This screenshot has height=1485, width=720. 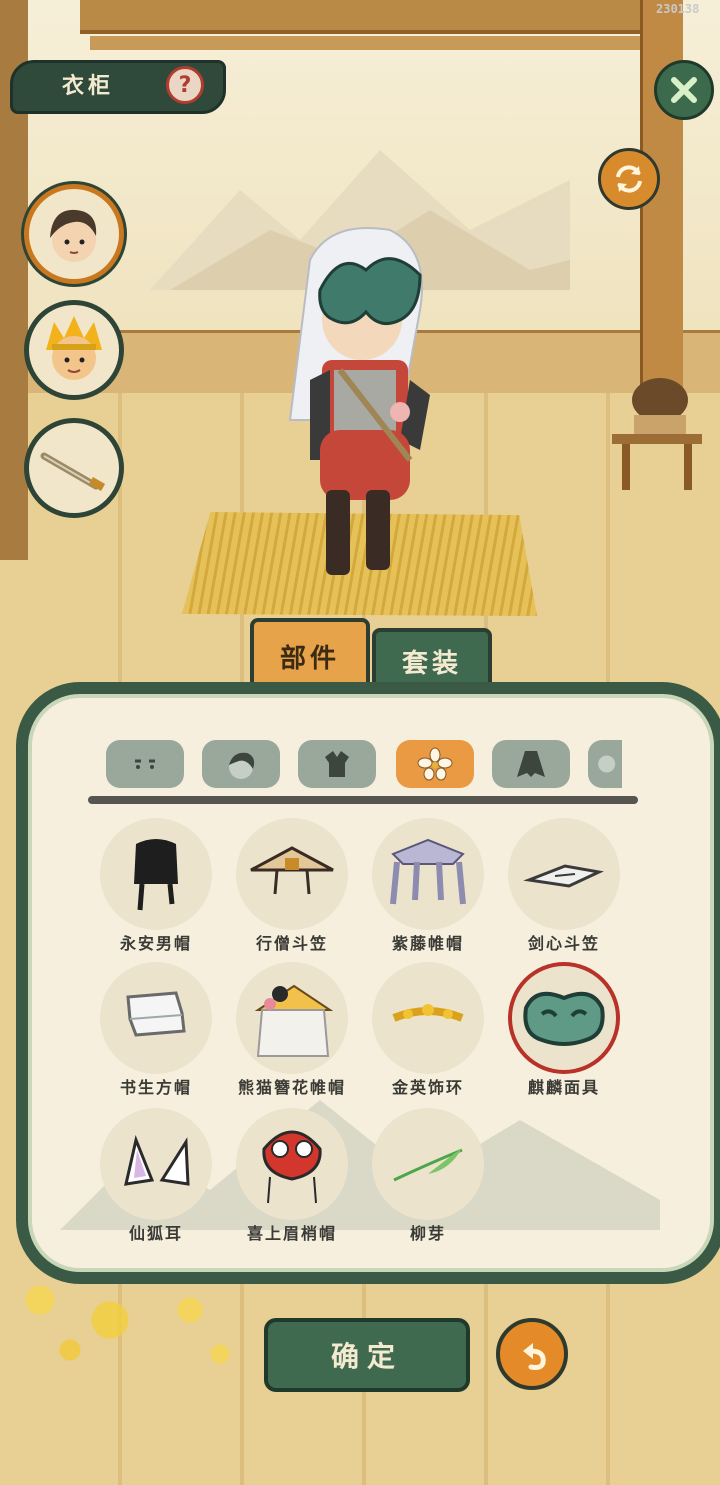 I want to click on category-more, so click(x=605, y=764).